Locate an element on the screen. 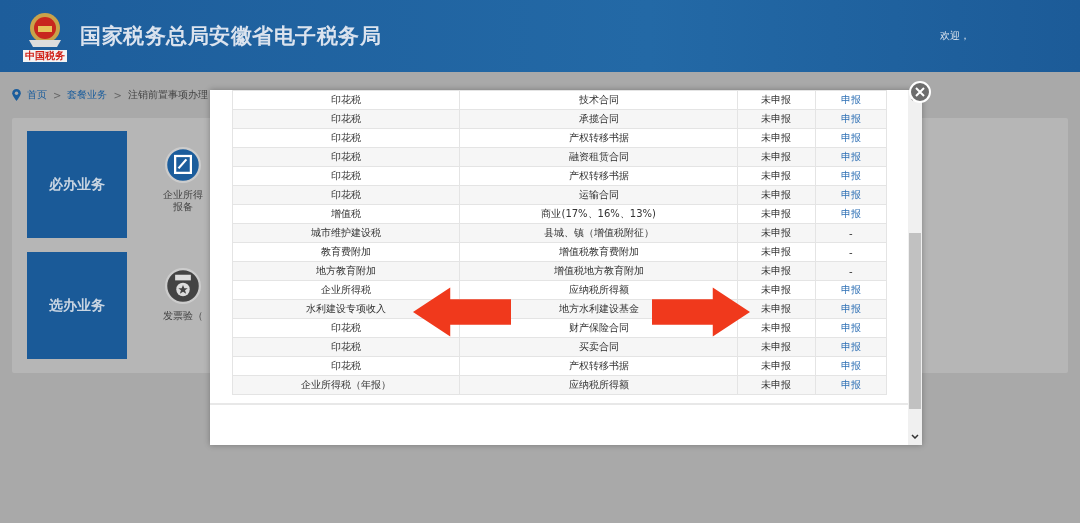 This screenshot has width=1080, height=523. medal-icon is located at coordinates (183, 286).